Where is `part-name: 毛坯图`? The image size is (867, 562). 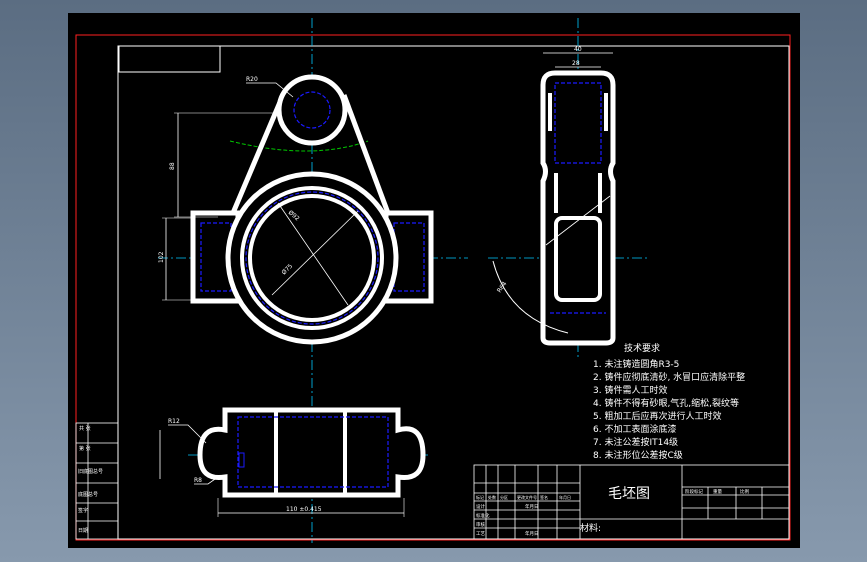
part-name: 毛坯图 is located at coordinates (629, 494).